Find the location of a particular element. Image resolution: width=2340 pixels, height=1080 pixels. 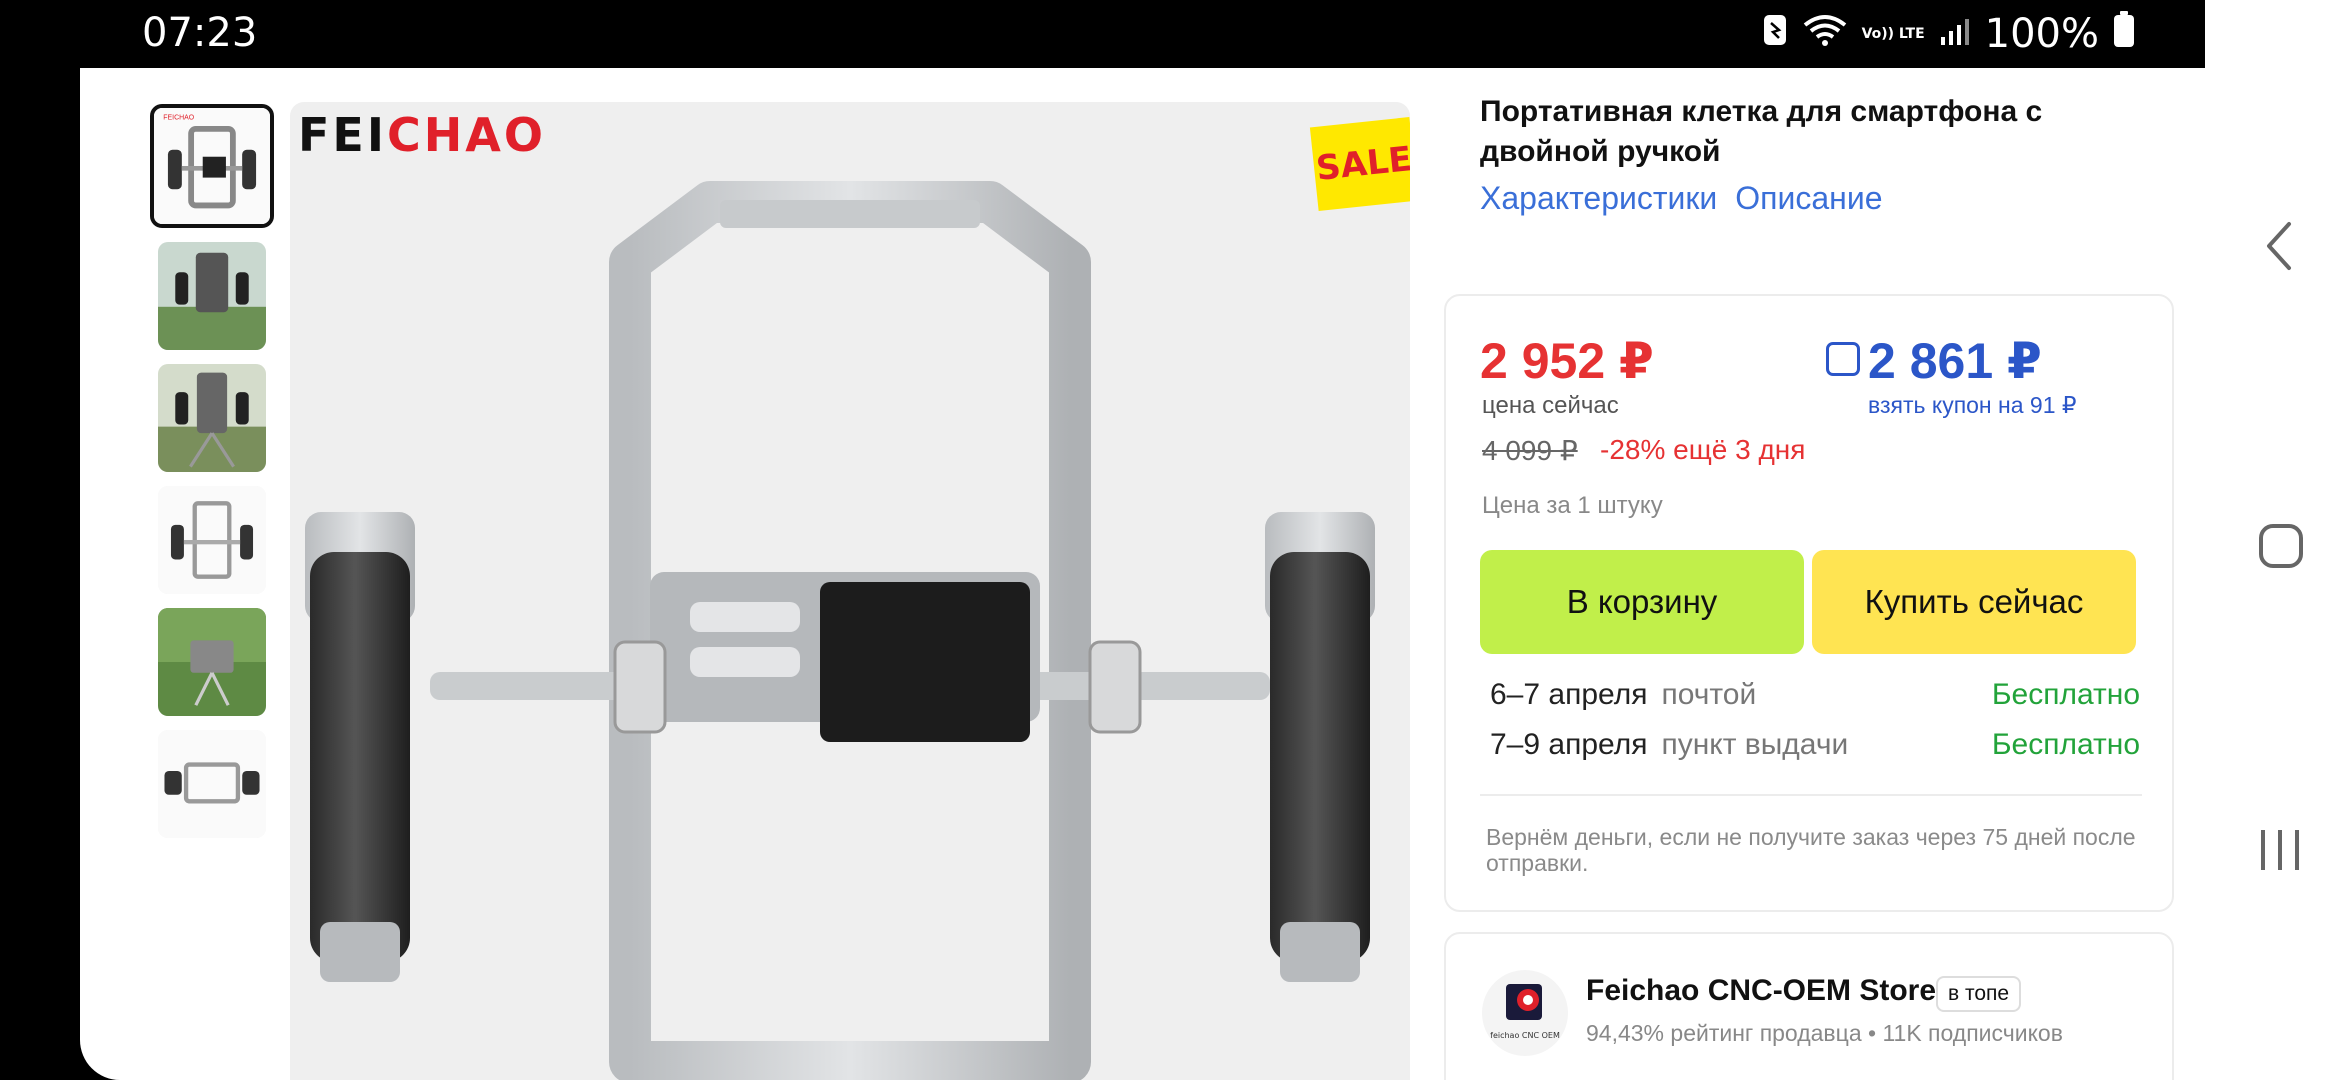

wifi-icon is located at coordinates (1825, 34).